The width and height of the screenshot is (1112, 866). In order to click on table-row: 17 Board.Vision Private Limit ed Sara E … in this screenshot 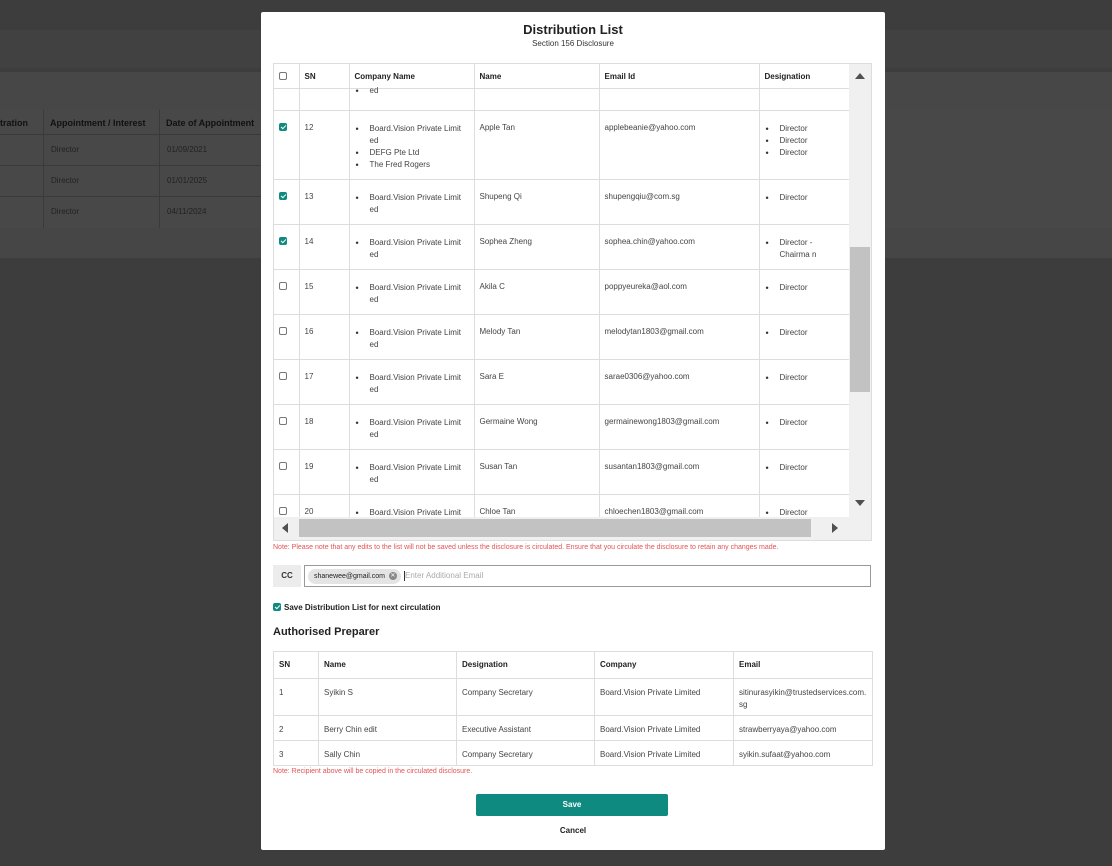, I will do `click(561, 382)`.